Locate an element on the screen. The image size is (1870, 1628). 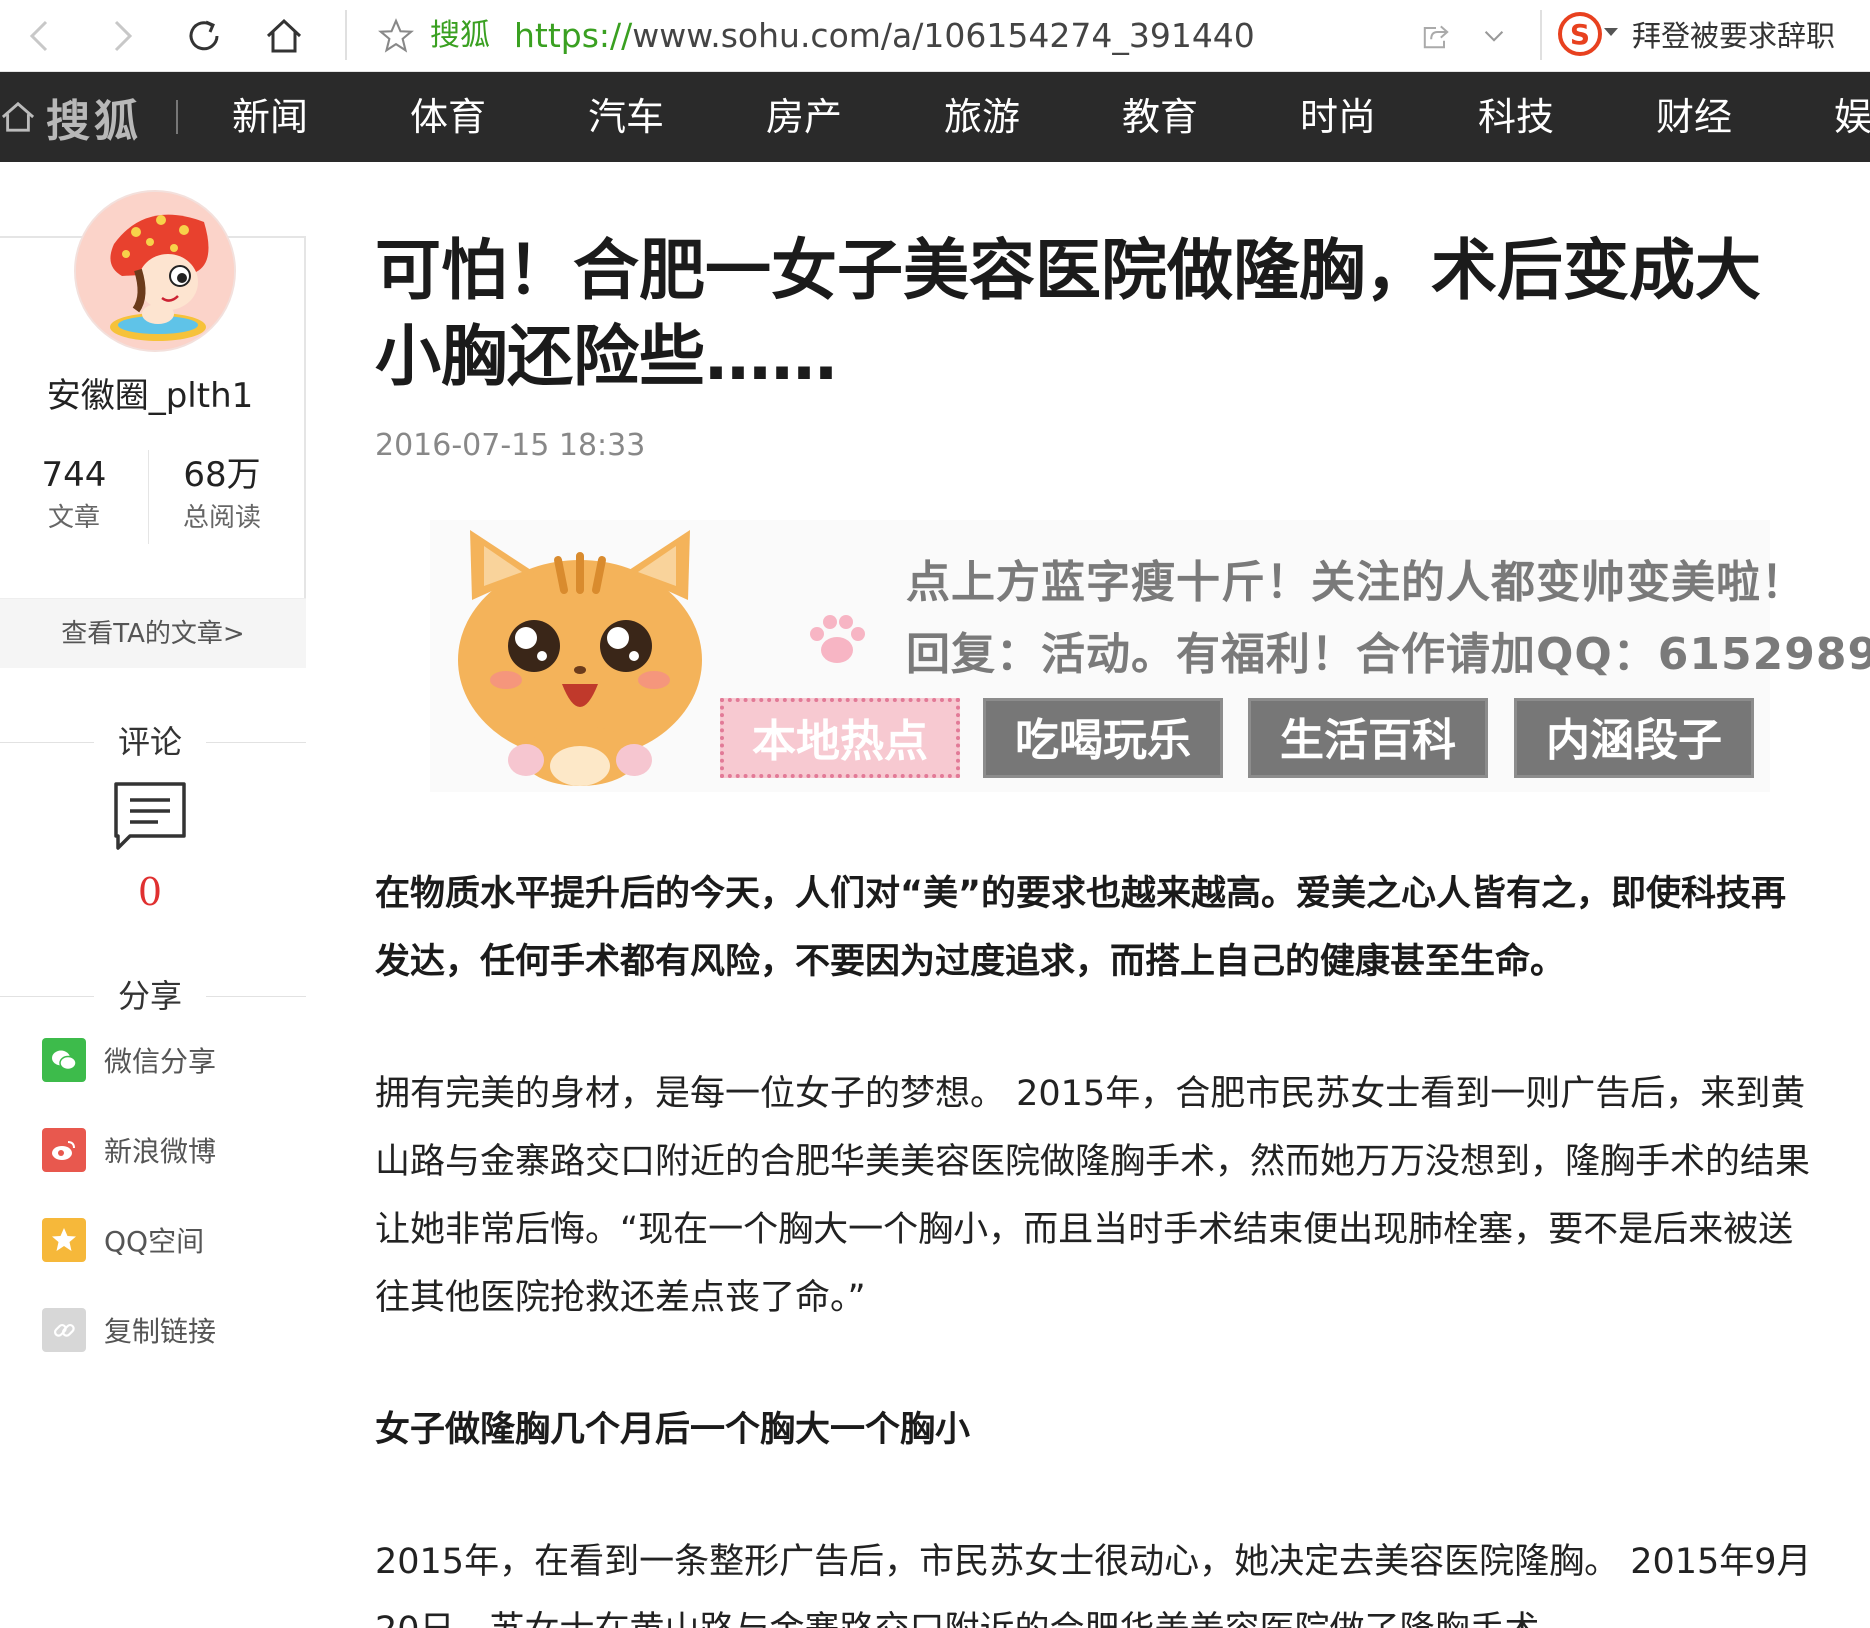
channel-house: 房产 is located at coordinates (804, 117).